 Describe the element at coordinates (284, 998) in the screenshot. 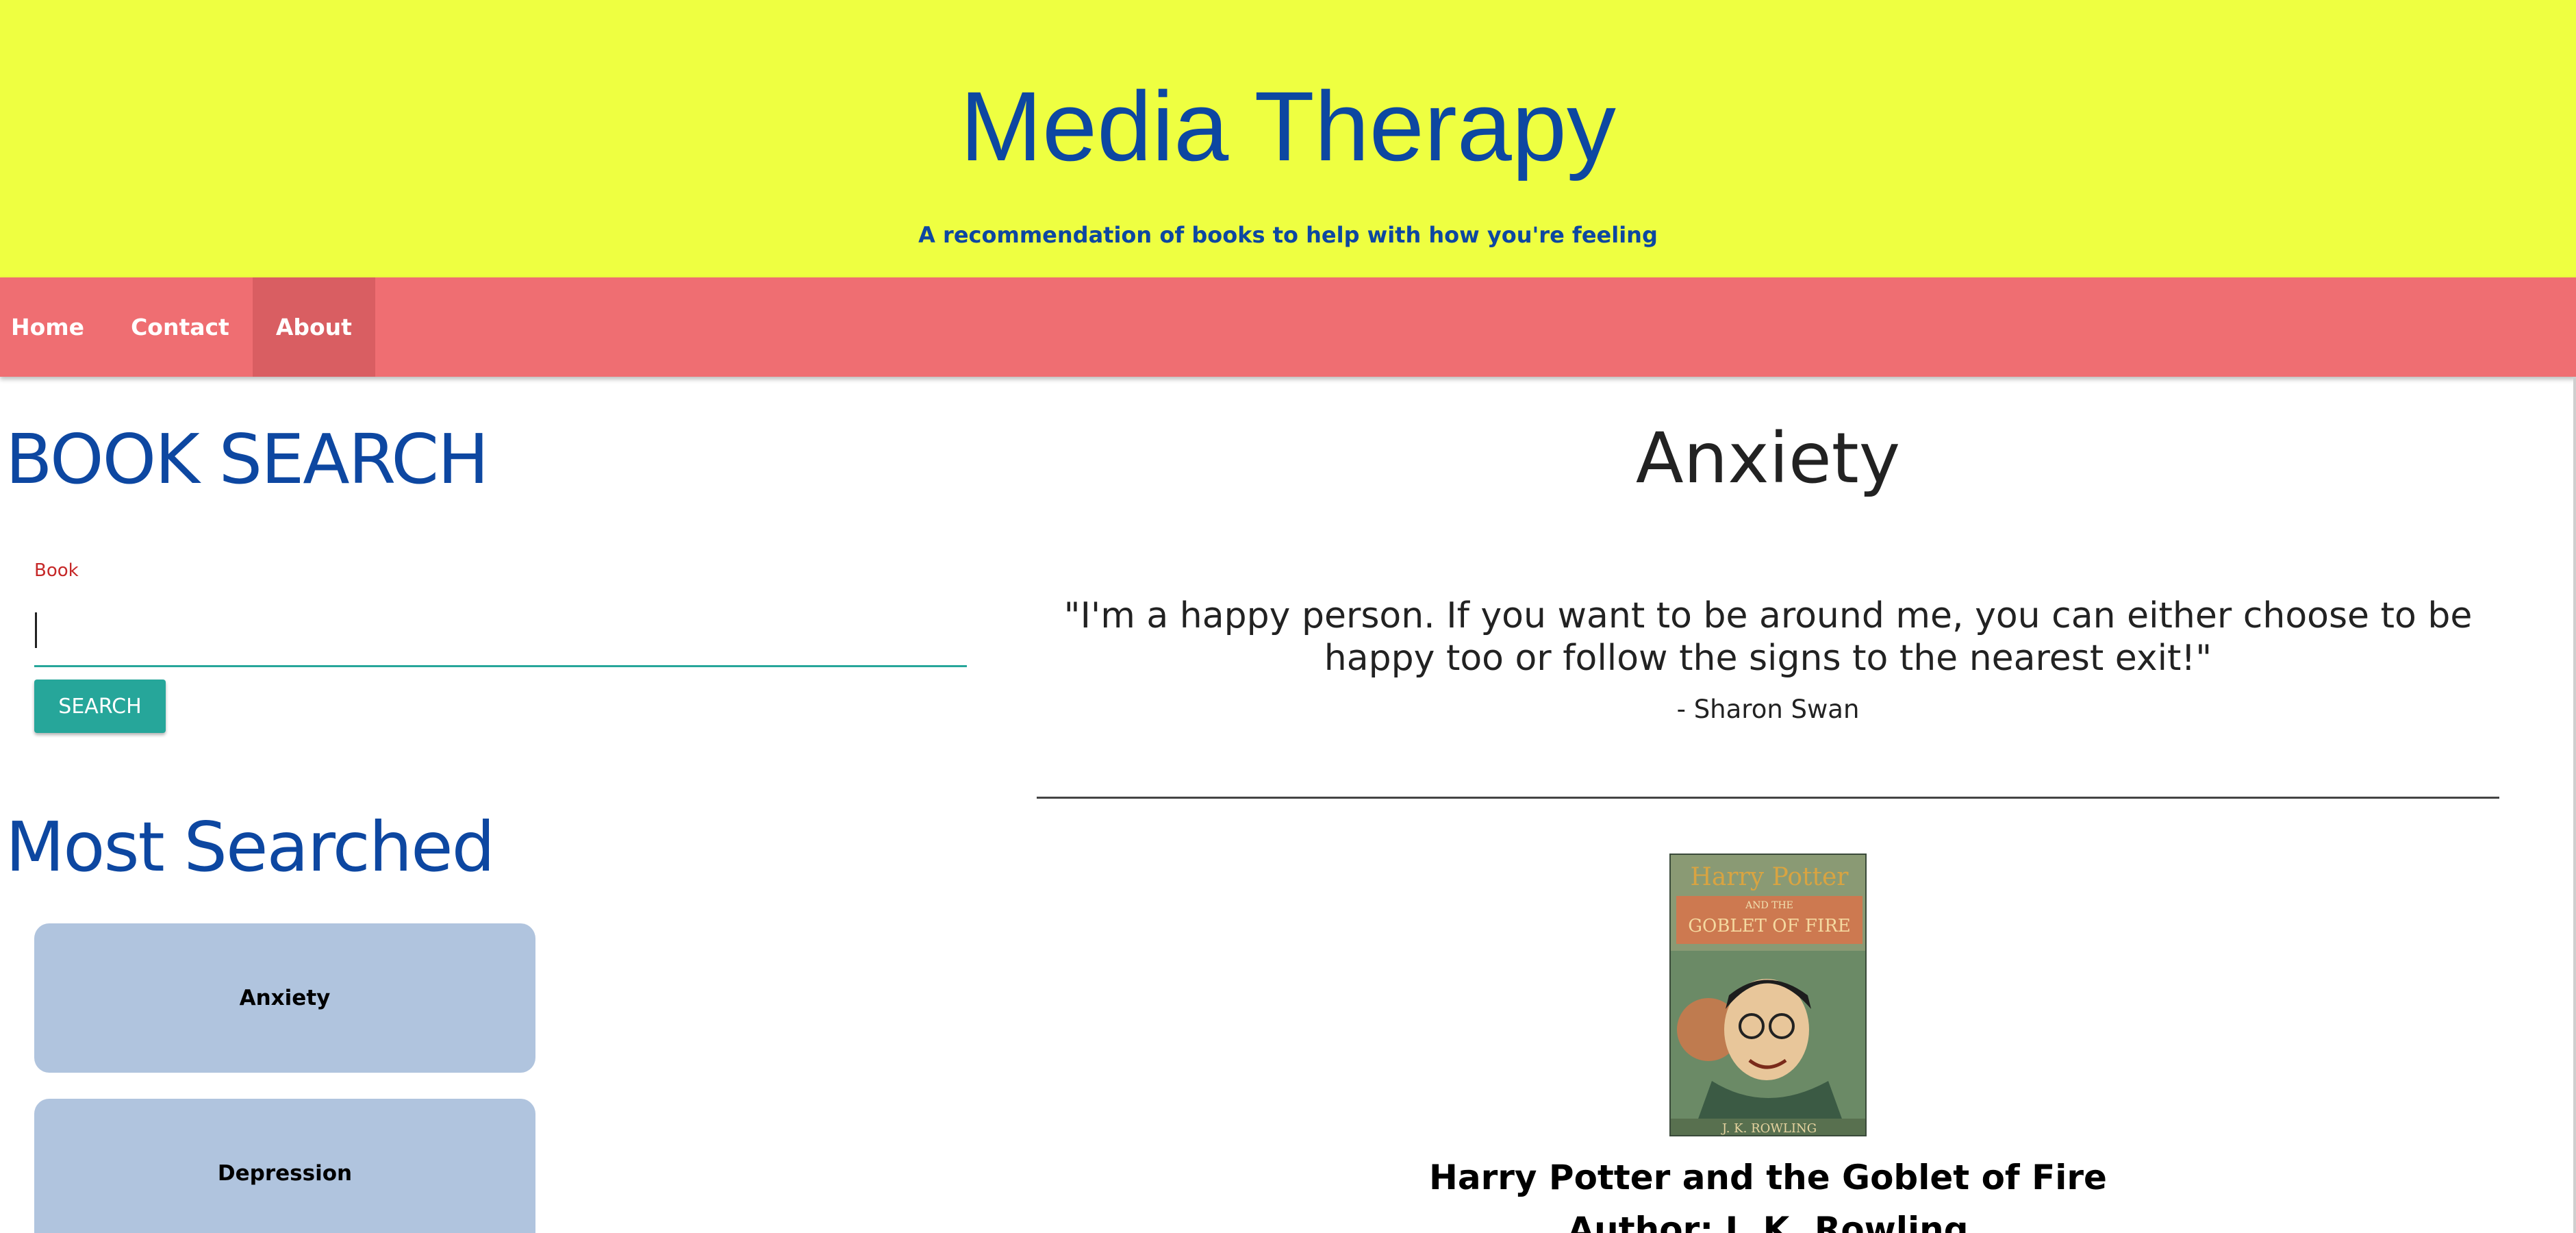

I see `category-card-anxiety: Anxiety` at that location.